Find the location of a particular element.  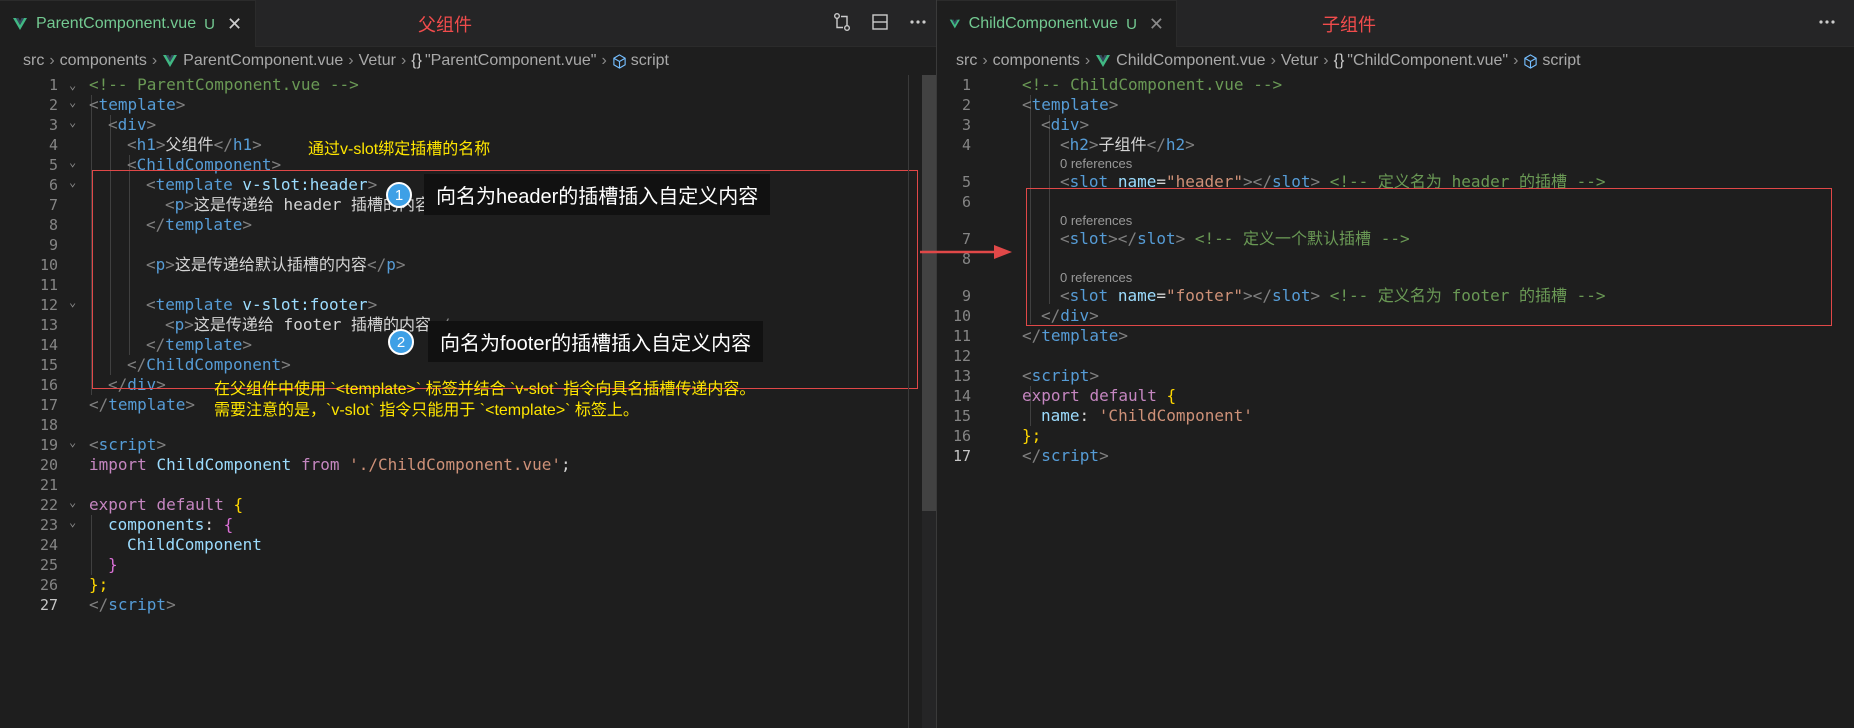

code-line-16: }; is located at coordinates (1032, 435).